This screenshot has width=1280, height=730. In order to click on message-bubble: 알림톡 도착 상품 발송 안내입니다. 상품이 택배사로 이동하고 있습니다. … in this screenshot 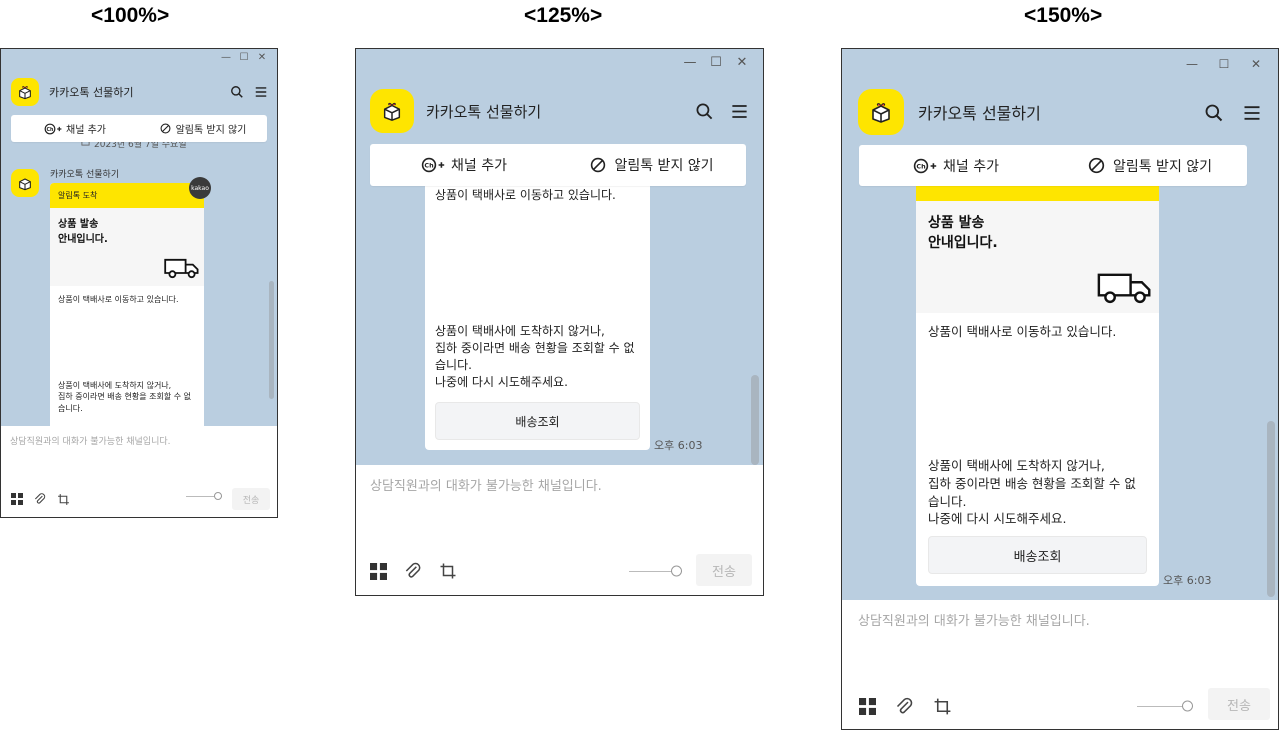, I will do `click(127, 308)`.